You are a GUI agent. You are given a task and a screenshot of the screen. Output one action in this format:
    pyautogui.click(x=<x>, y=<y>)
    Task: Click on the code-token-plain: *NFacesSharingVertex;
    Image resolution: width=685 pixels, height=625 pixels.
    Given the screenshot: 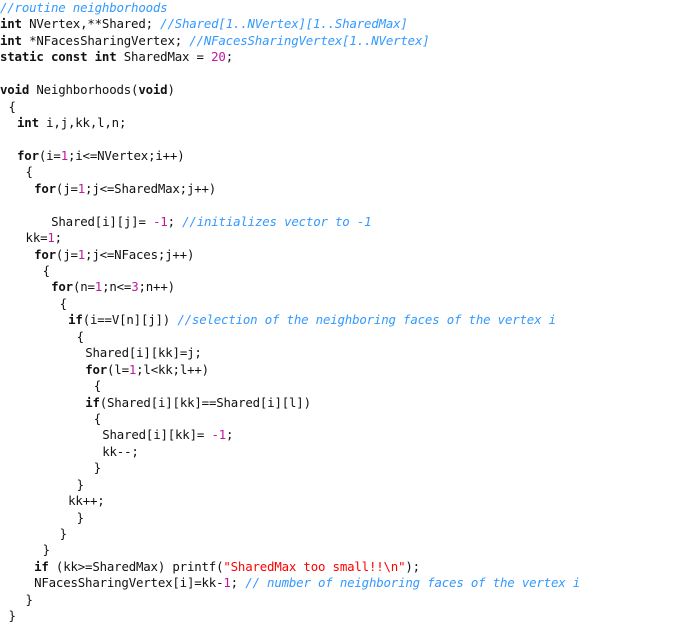 What is the action you would take?
    pyautogui.click(x=105, y=40)
    